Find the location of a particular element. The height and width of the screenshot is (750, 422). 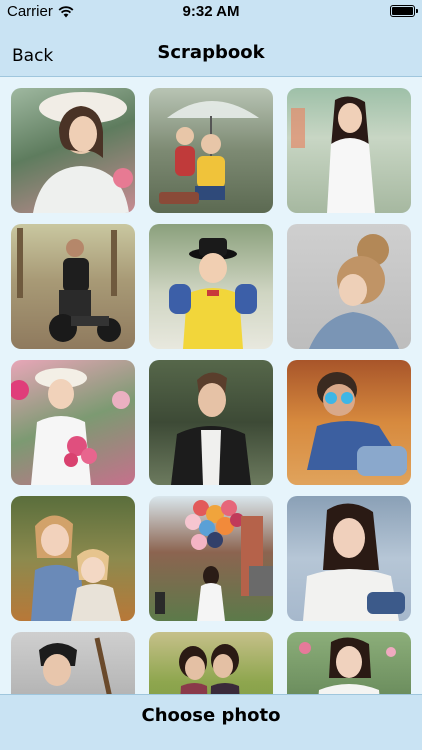

bottom-toolbar: Choose photo is located at coordinates (211, 722).